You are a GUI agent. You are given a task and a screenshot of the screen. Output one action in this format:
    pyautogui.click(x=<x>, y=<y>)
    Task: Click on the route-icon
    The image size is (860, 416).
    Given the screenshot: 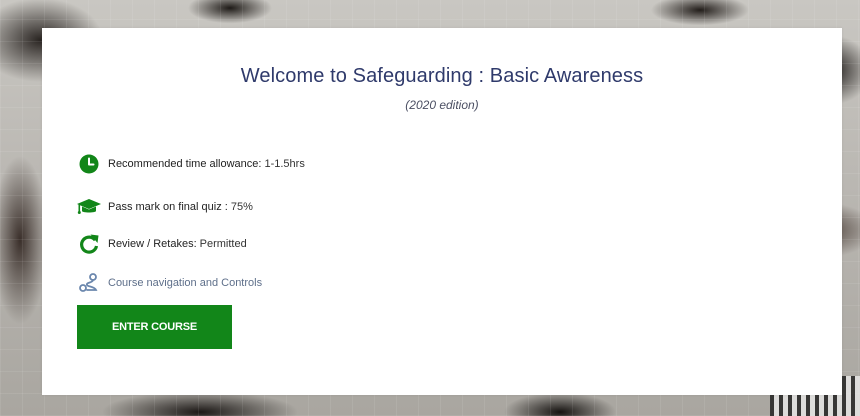 What is the action you would take?
    pyautogui.click(x=89, y=283)
    